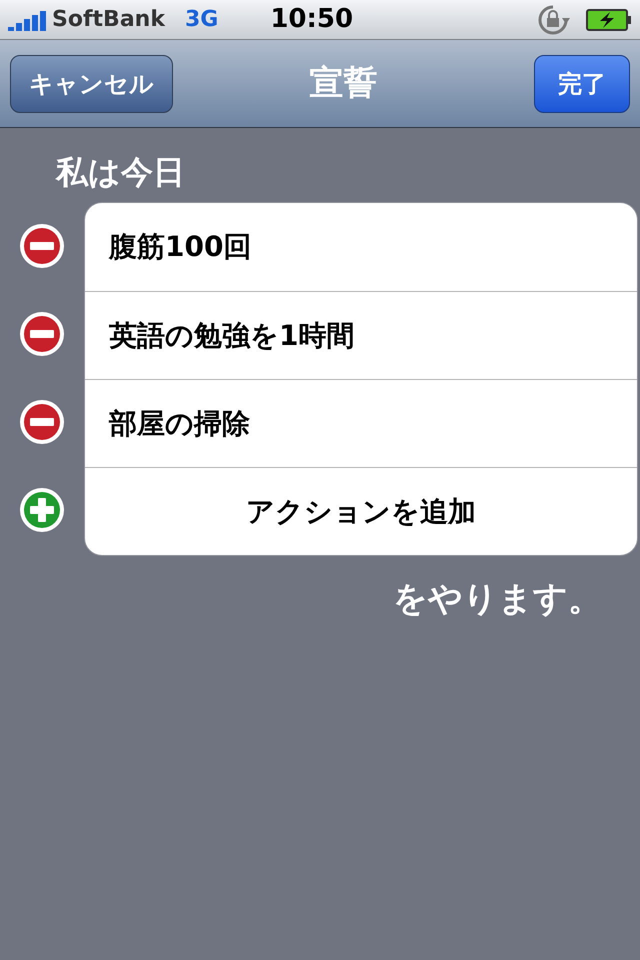 This screenshot has height=960, width=640. Describe the element at coordinates (361, 511) in the screenshot. I see `add-action-row: アクションを追加` at that location.